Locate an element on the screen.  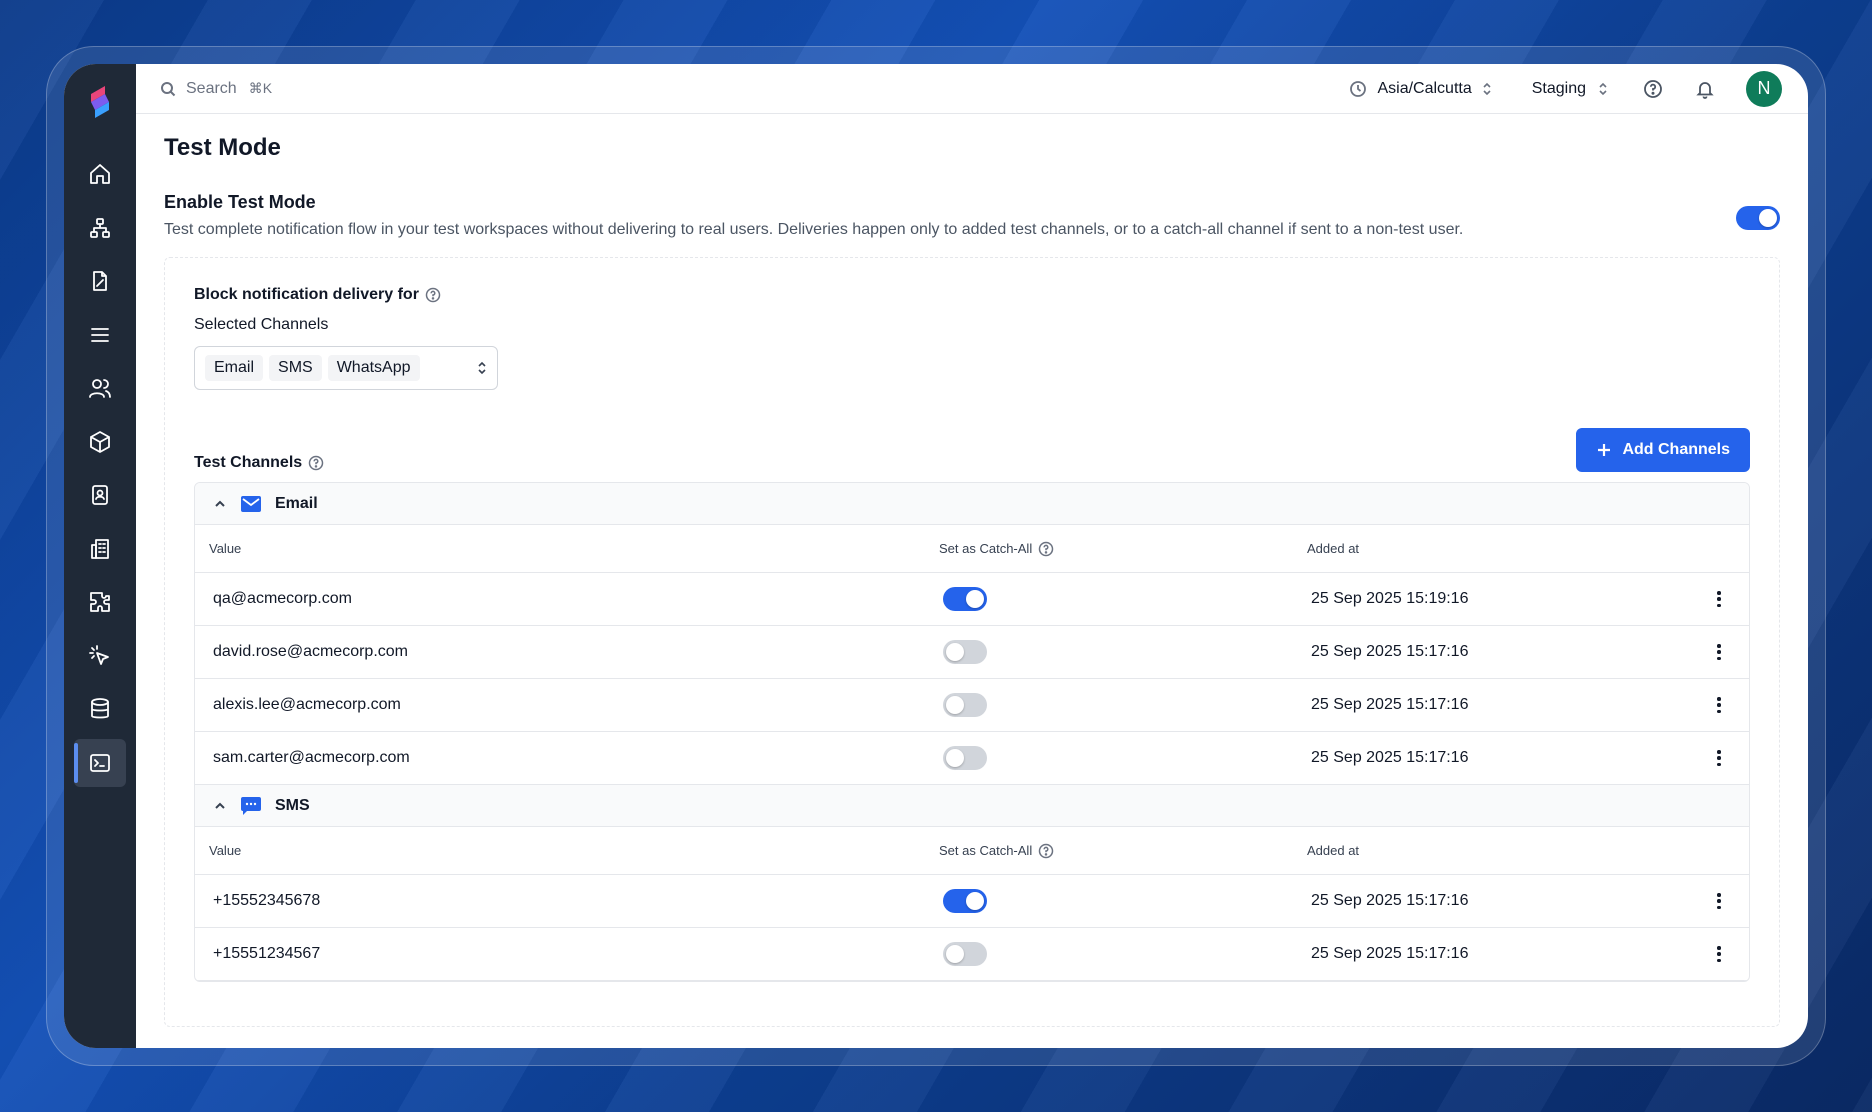
add-channels-button: Add Channels is located at coordinates (1663, 450).